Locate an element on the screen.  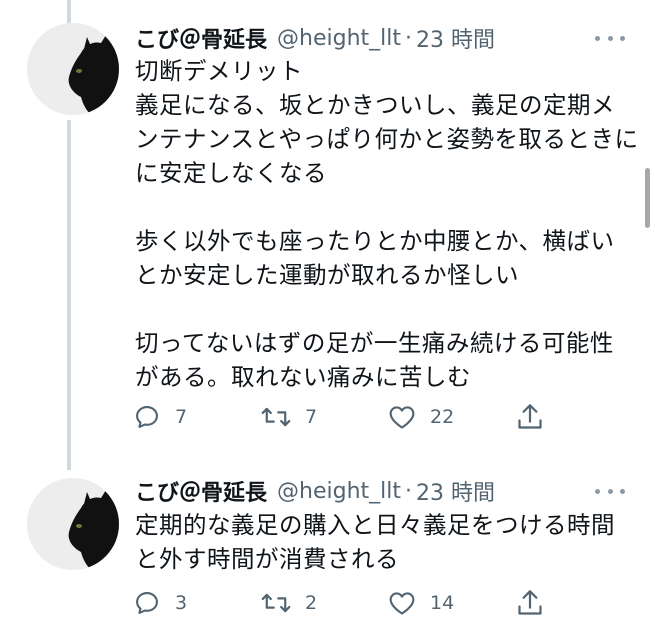
retweet-button: 2 is located at coordinates (289, 603).